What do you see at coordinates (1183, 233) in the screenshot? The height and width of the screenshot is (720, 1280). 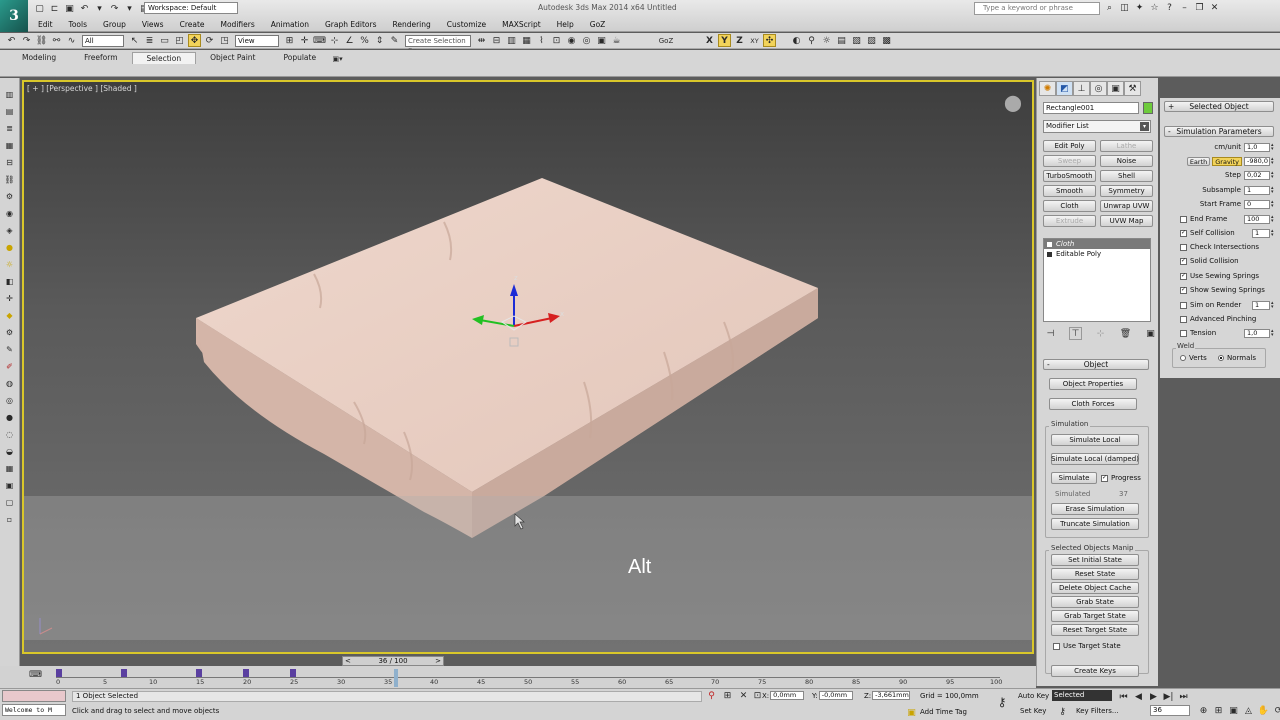 I see `self-collision-checkbox: ✓` at bounding box center [1183, 233].